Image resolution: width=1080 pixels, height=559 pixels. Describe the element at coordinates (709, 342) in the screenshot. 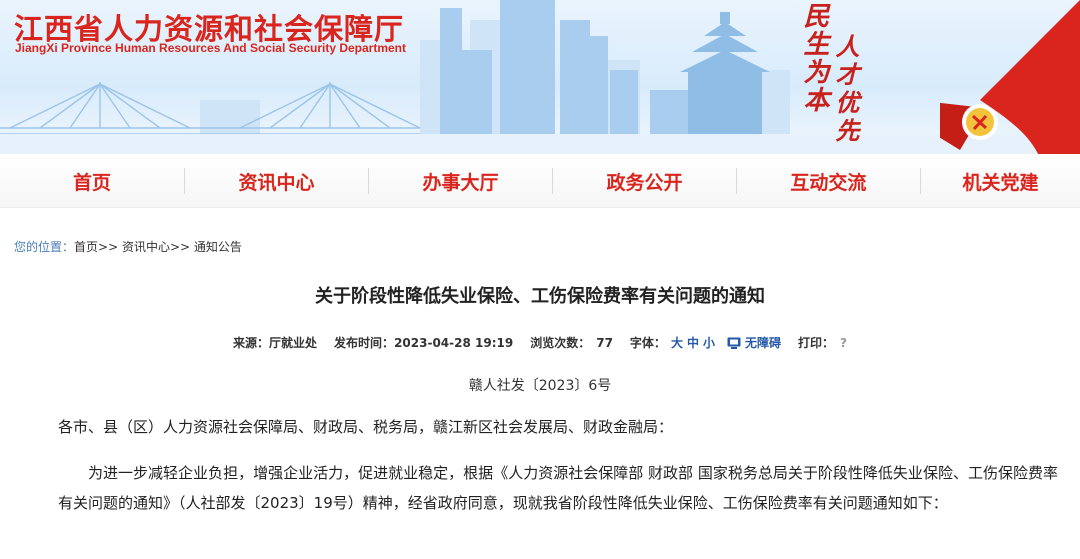

I see `font-small-button: 小` at that location.